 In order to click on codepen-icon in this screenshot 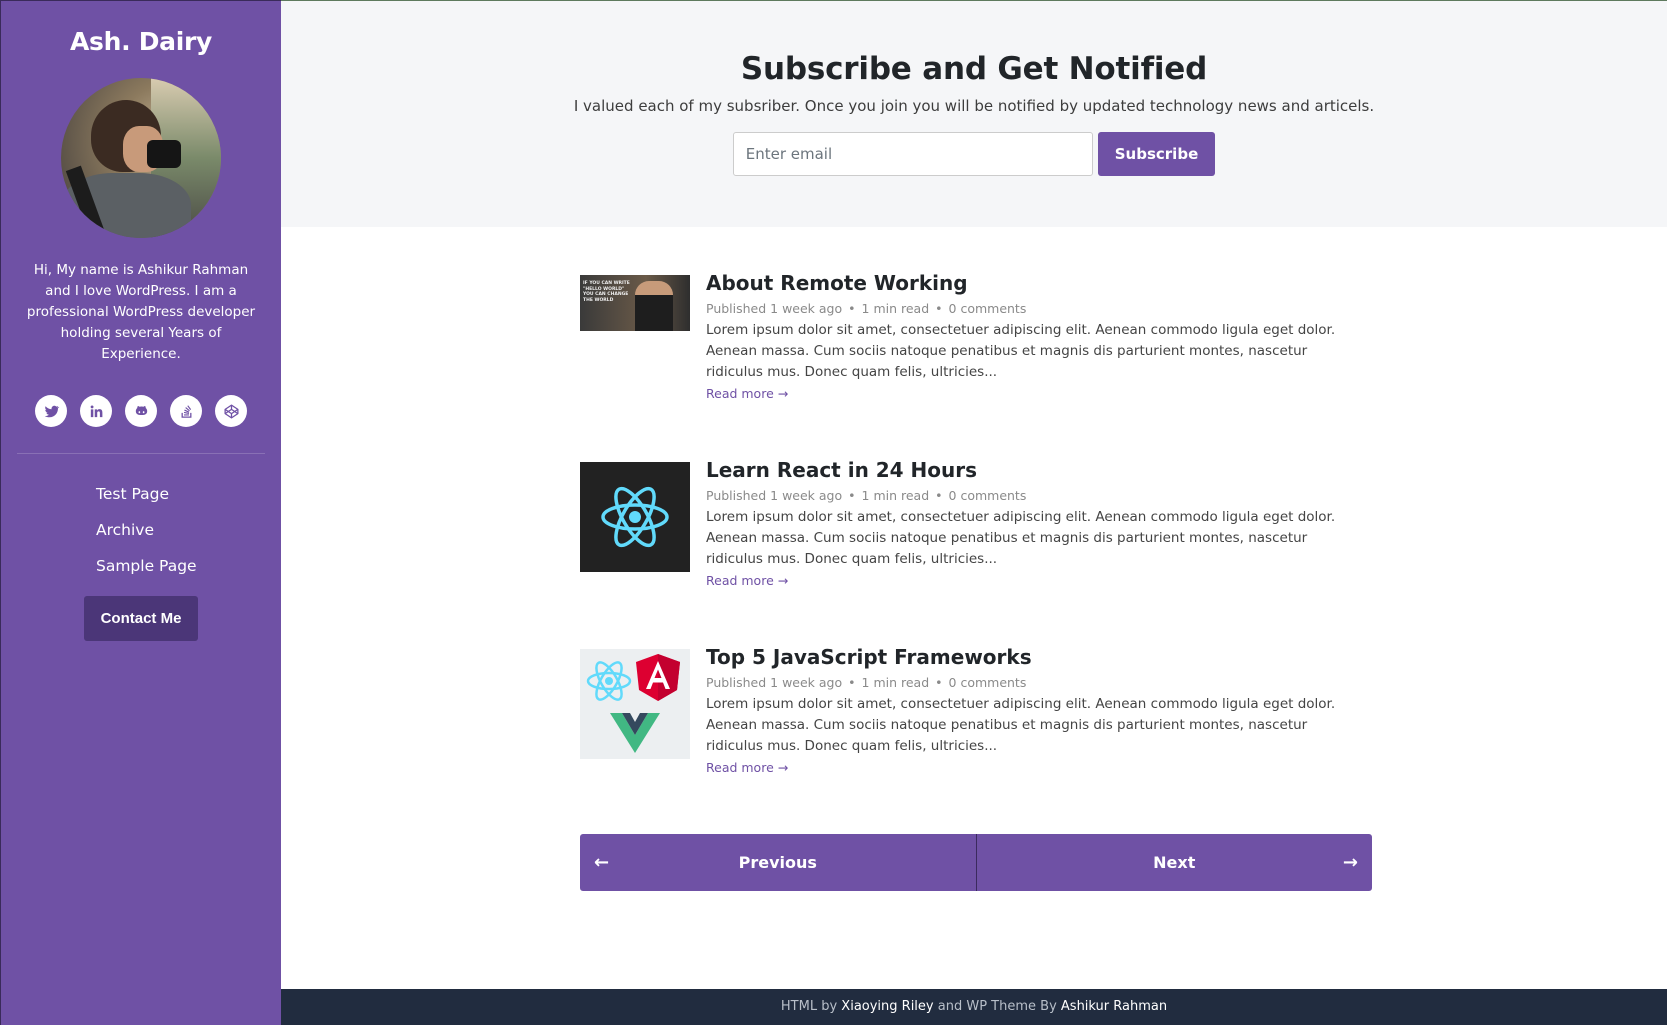, I will do `click(231, 411)`.